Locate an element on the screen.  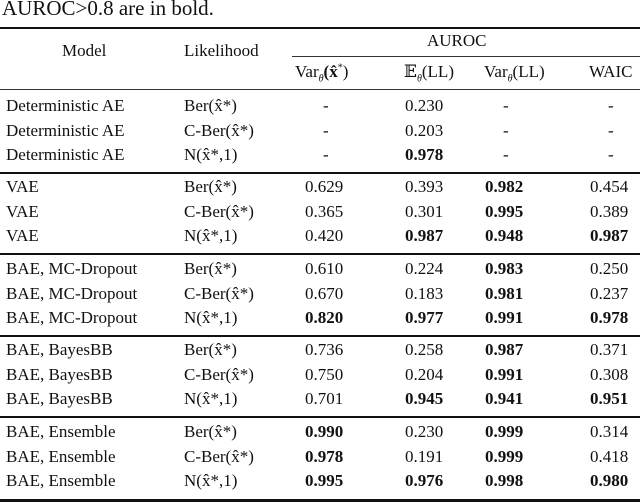
cell-auroc-value: 0.389 is located at coordinates (609, 211).